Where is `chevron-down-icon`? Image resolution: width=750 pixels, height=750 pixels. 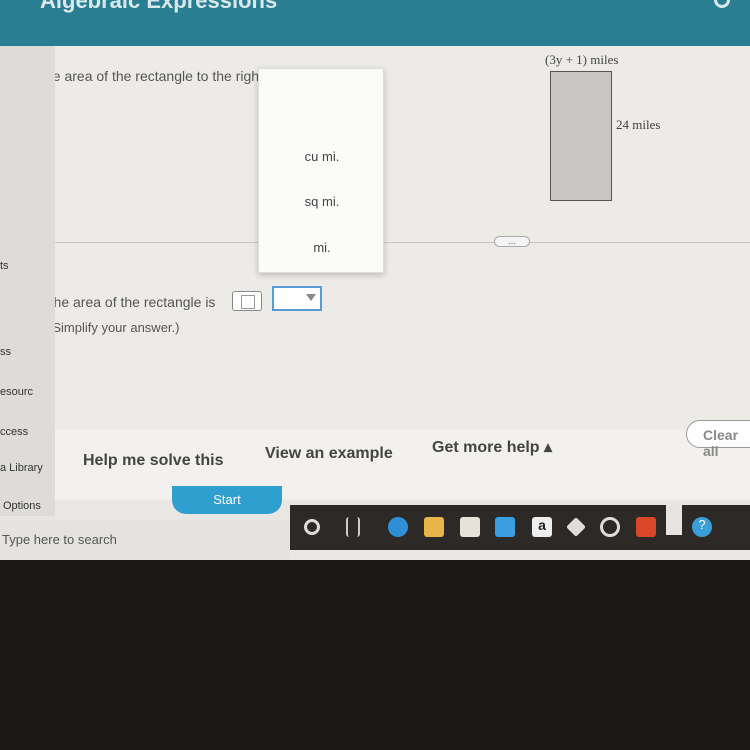
chevron-down-icon is located at coordinates (311, 297).